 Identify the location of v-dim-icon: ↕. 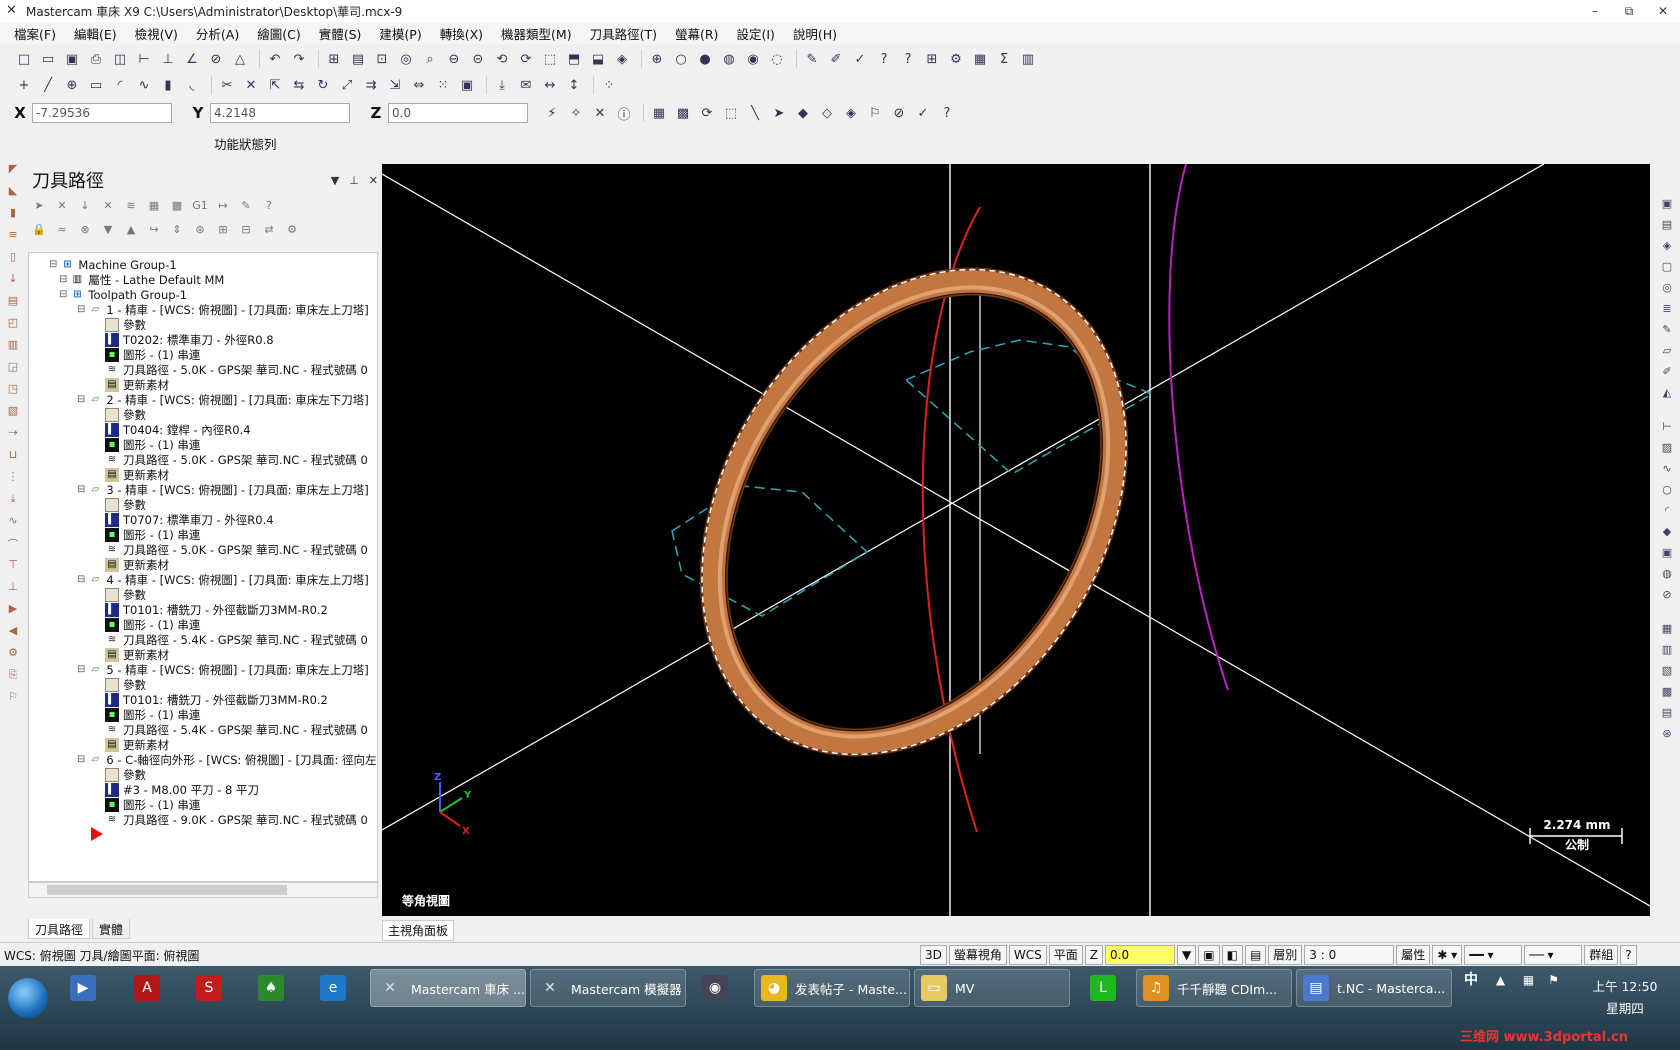
(574, 85).